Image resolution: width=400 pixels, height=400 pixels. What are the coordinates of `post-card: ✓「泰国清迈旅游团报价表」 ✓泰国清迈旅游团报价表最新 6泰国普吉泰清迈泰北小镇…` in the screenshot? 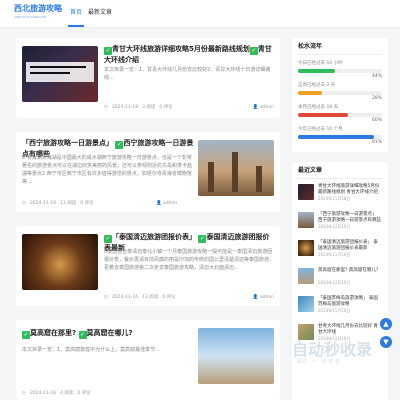 It's located at (148, 266).